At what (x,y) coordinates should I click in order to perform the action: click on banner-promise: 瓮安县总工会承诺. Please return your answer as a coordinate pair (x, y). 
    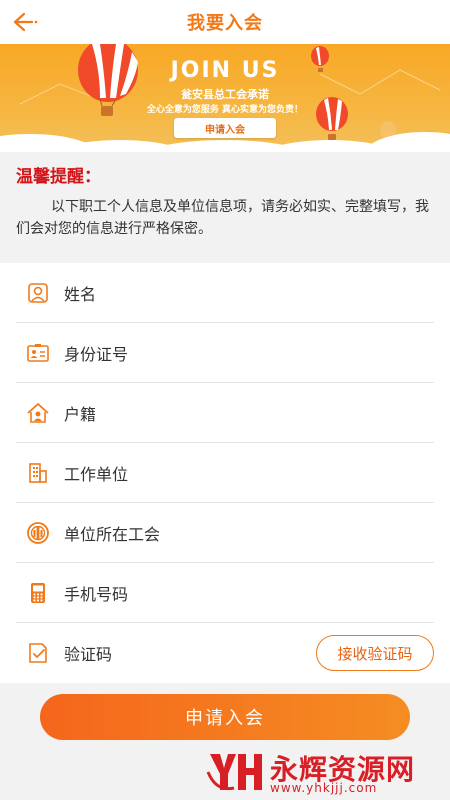
    Looking at the image, I should click on (225, 94).